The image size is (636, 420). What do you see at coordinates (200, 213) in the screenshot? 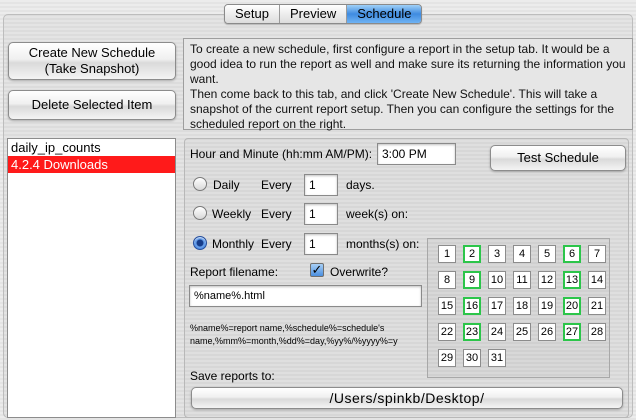
I see `weekly-radio` at bounding box center [200, 213].